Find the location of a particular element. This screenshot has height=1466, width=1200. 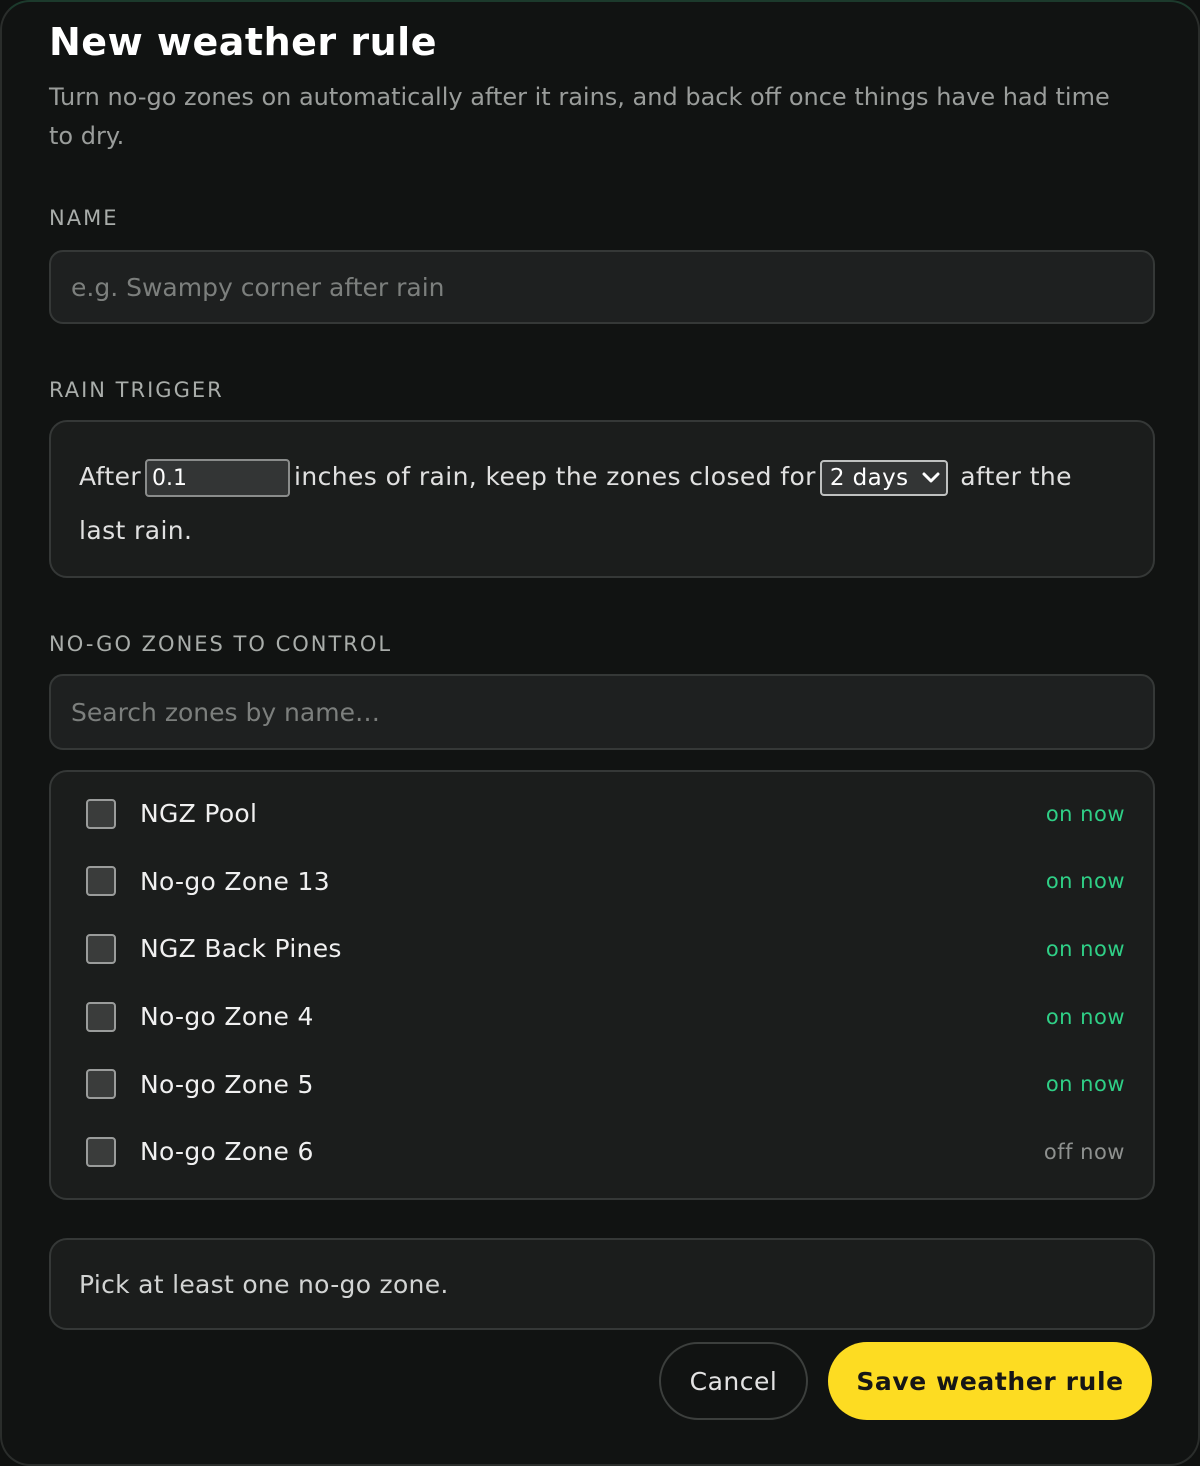

chevron-down-icon is located at coordinates (931, 477).